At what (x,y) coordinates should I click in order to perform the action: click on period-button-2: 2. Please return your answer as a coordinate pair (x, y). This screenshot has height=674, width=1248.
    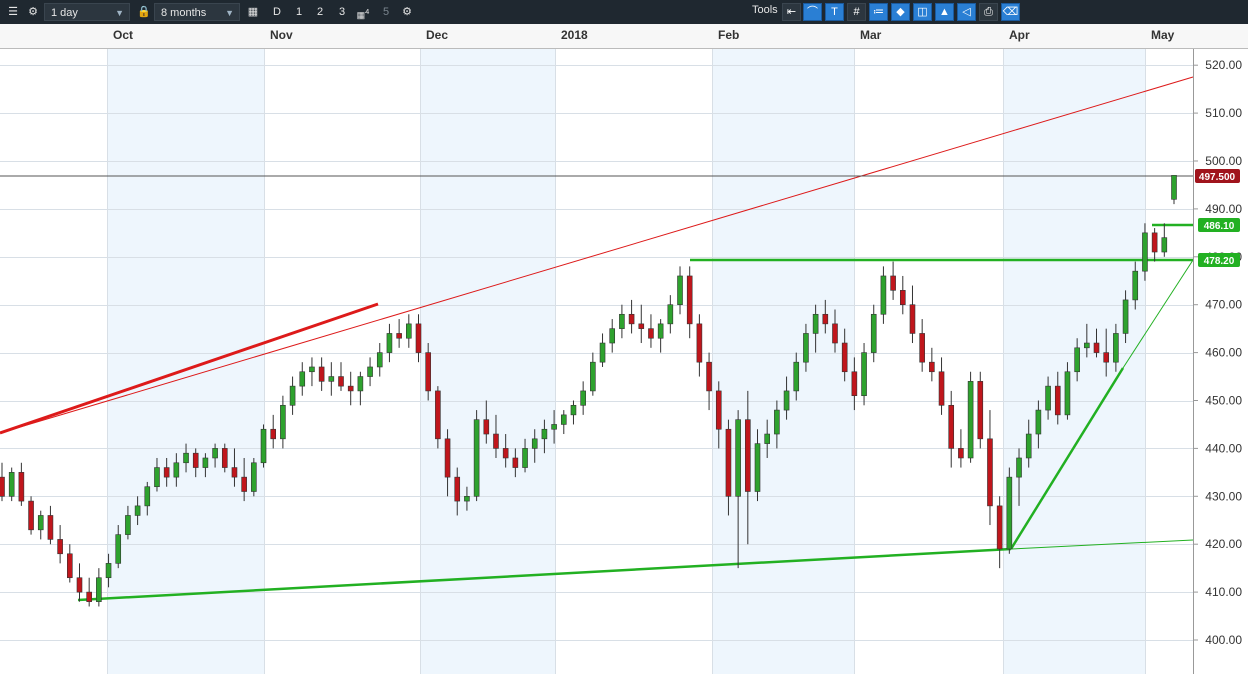
    Looking at the image, I should click on (320, 12).